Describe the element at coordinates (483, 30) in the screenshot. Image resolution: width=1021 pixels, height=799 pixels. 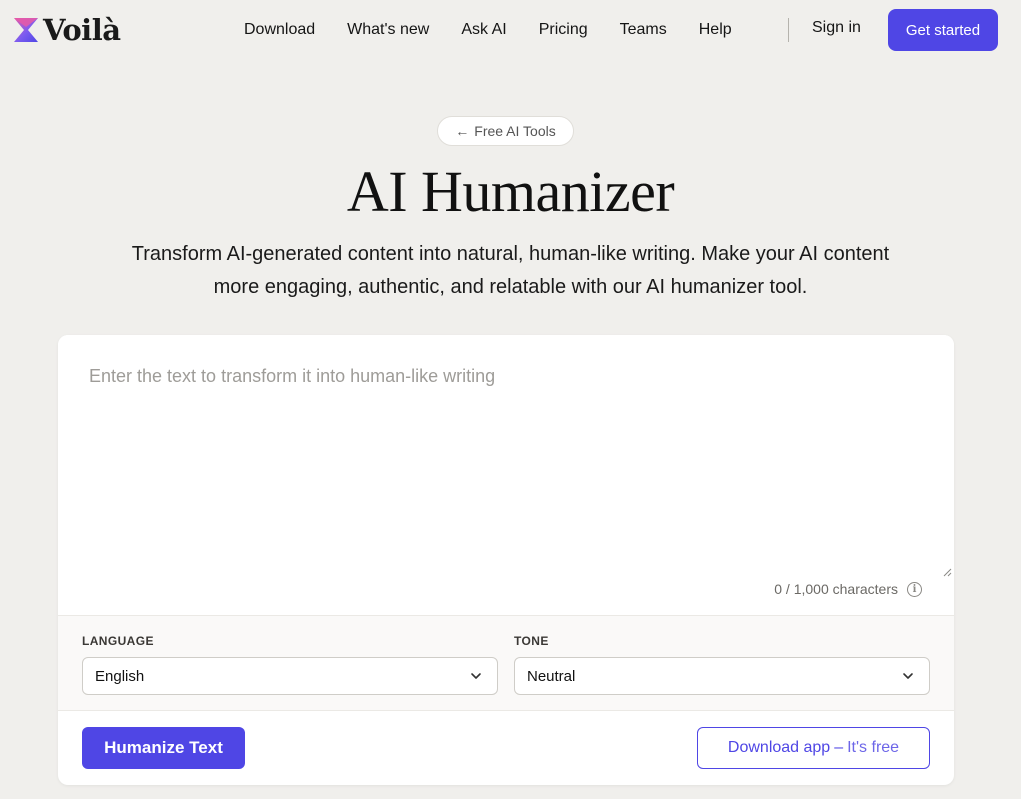
I see `nav-ask-ai: Ask AI` at that location.